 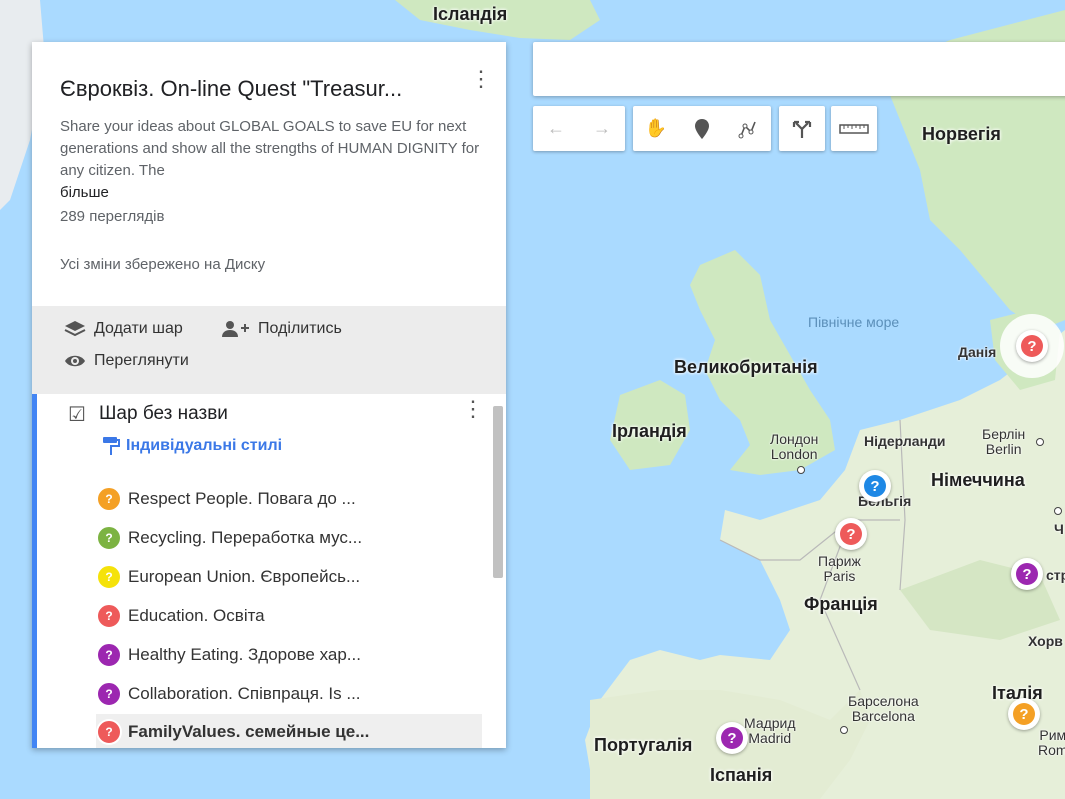 What do you see at coordinates (1058, 511) in the screenshot?
I see `city-dot-prague` at bounding box center [1058, 511].